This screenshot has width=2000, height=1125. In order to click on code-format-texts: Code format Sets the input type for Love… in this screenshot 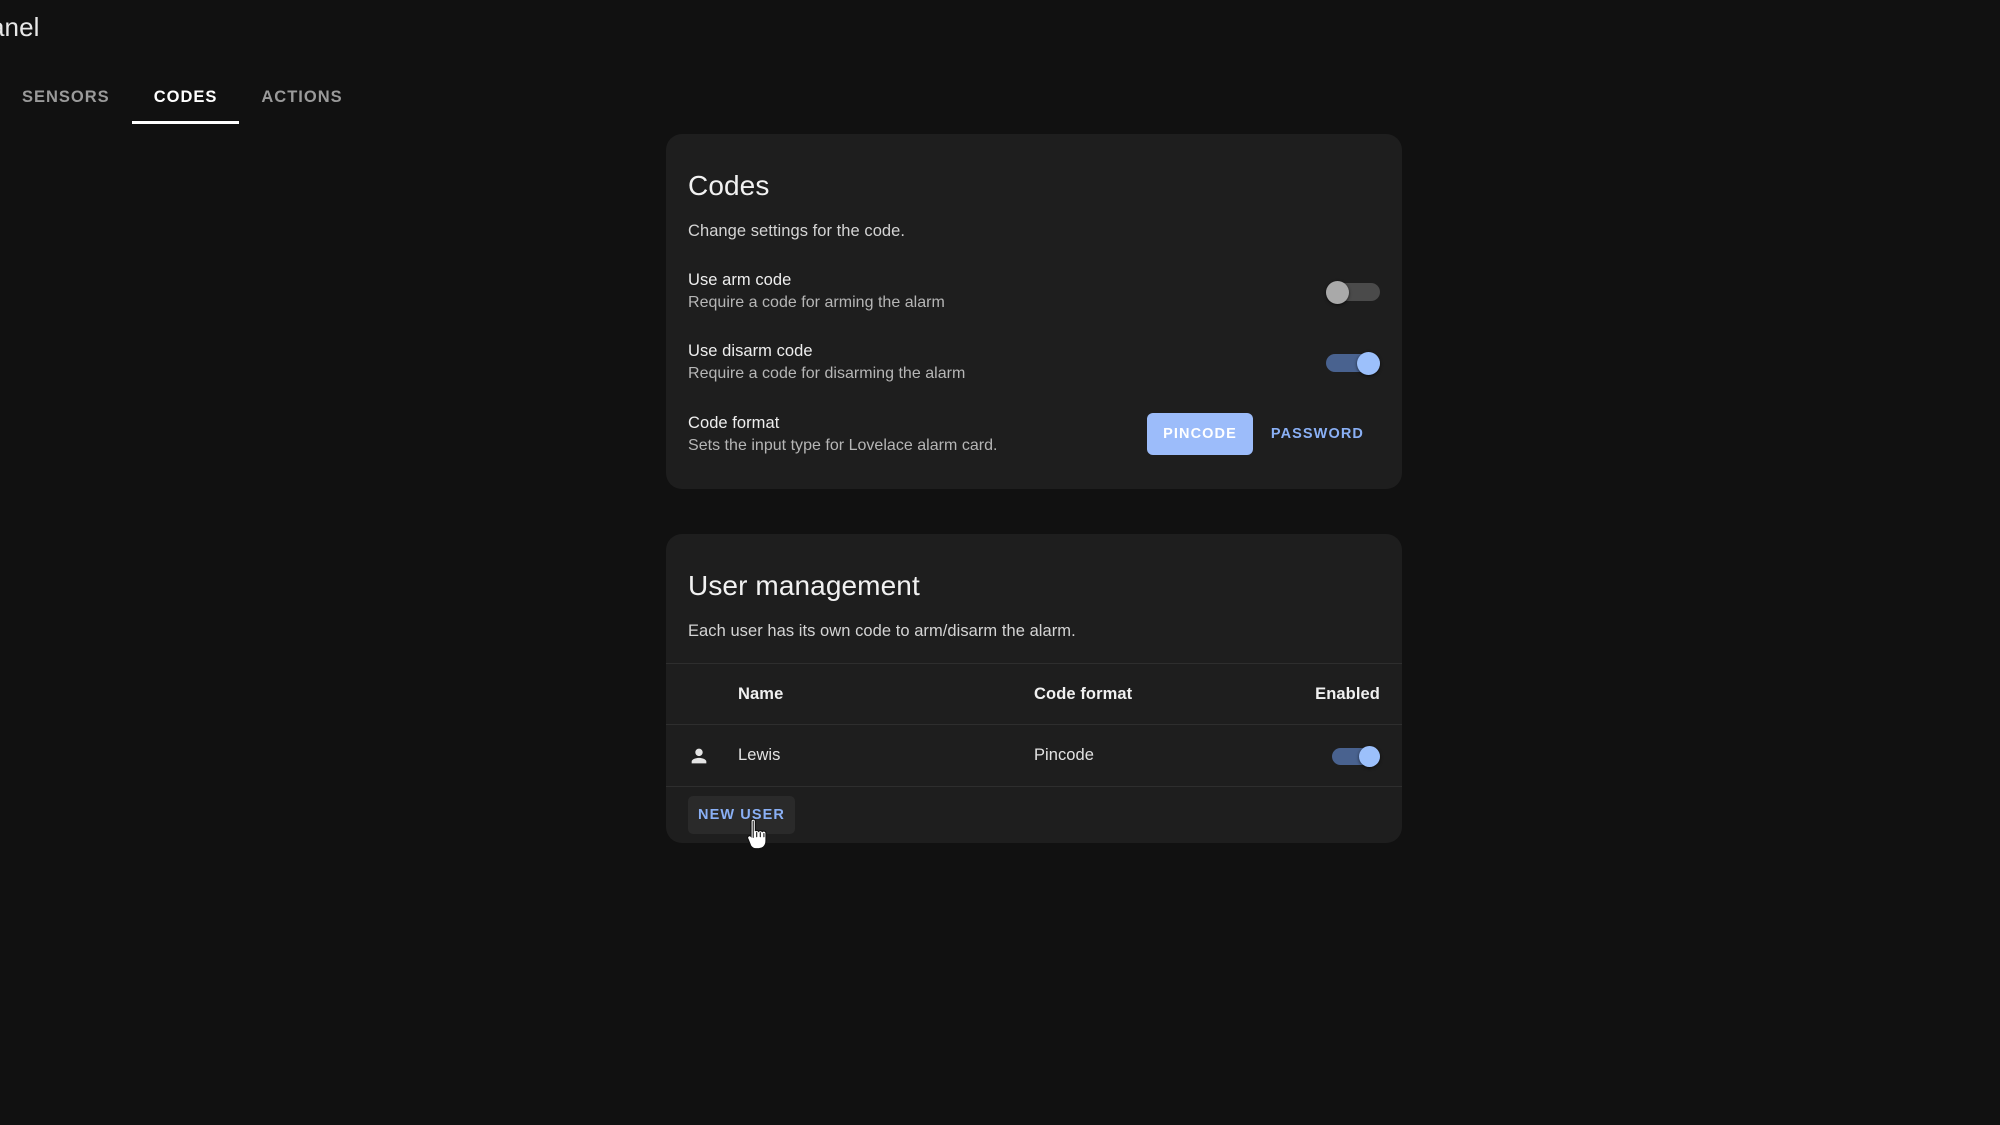, I will do `click(843, 434)`.